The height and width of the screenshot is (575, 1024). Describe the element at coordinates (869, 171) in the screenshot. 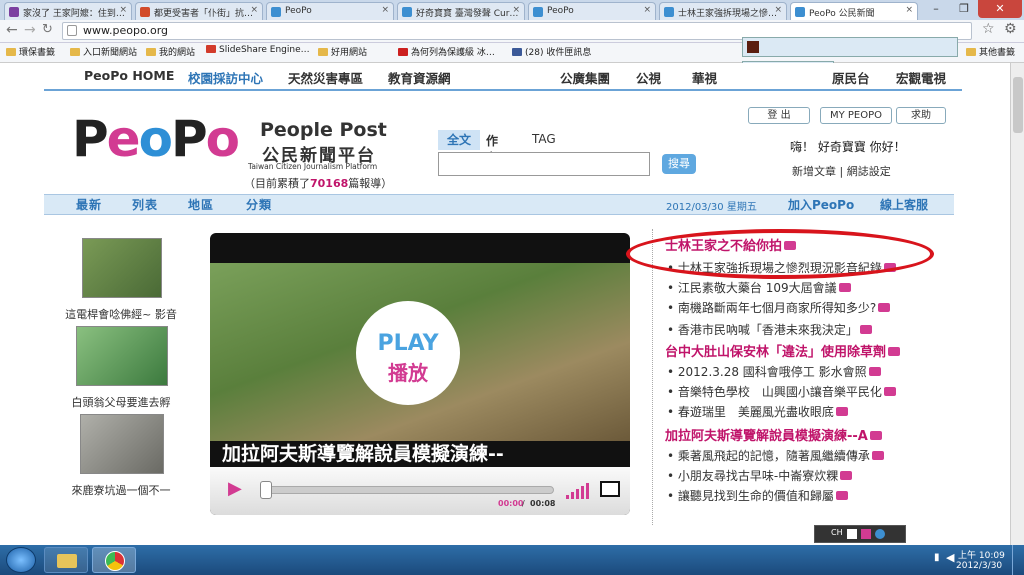

I see `blog-settings-link: 網誌設定` at that location.